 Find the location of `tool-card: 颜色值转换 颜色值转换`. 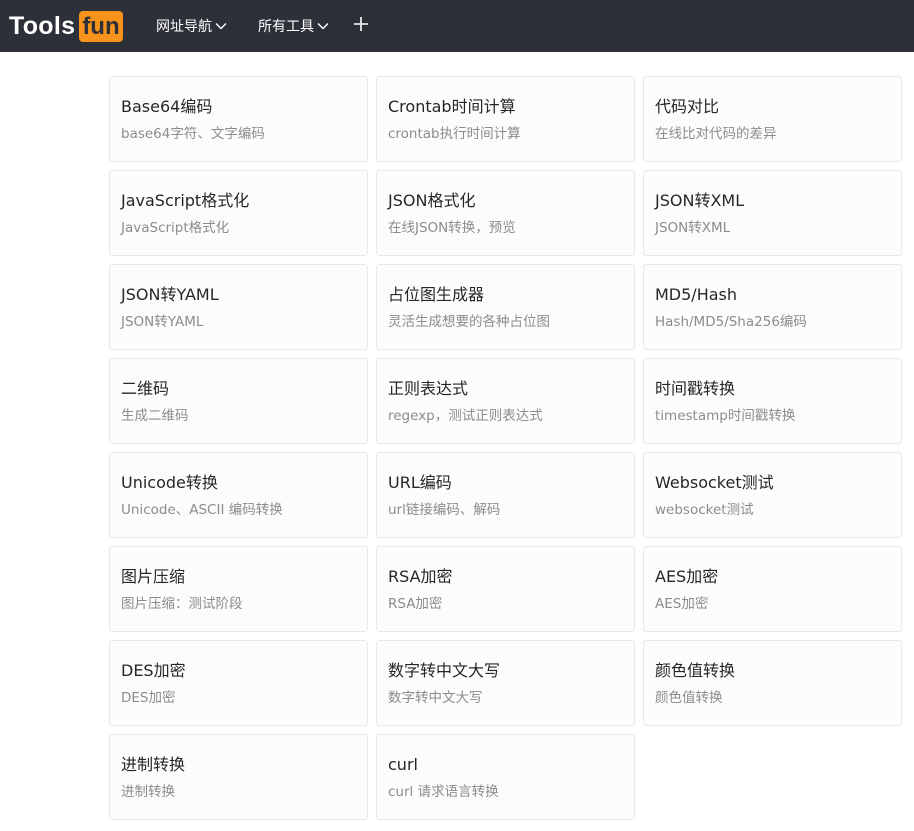

tool-card: 颜色值转换 颜色值转换 is located at coordinates (772, 683).